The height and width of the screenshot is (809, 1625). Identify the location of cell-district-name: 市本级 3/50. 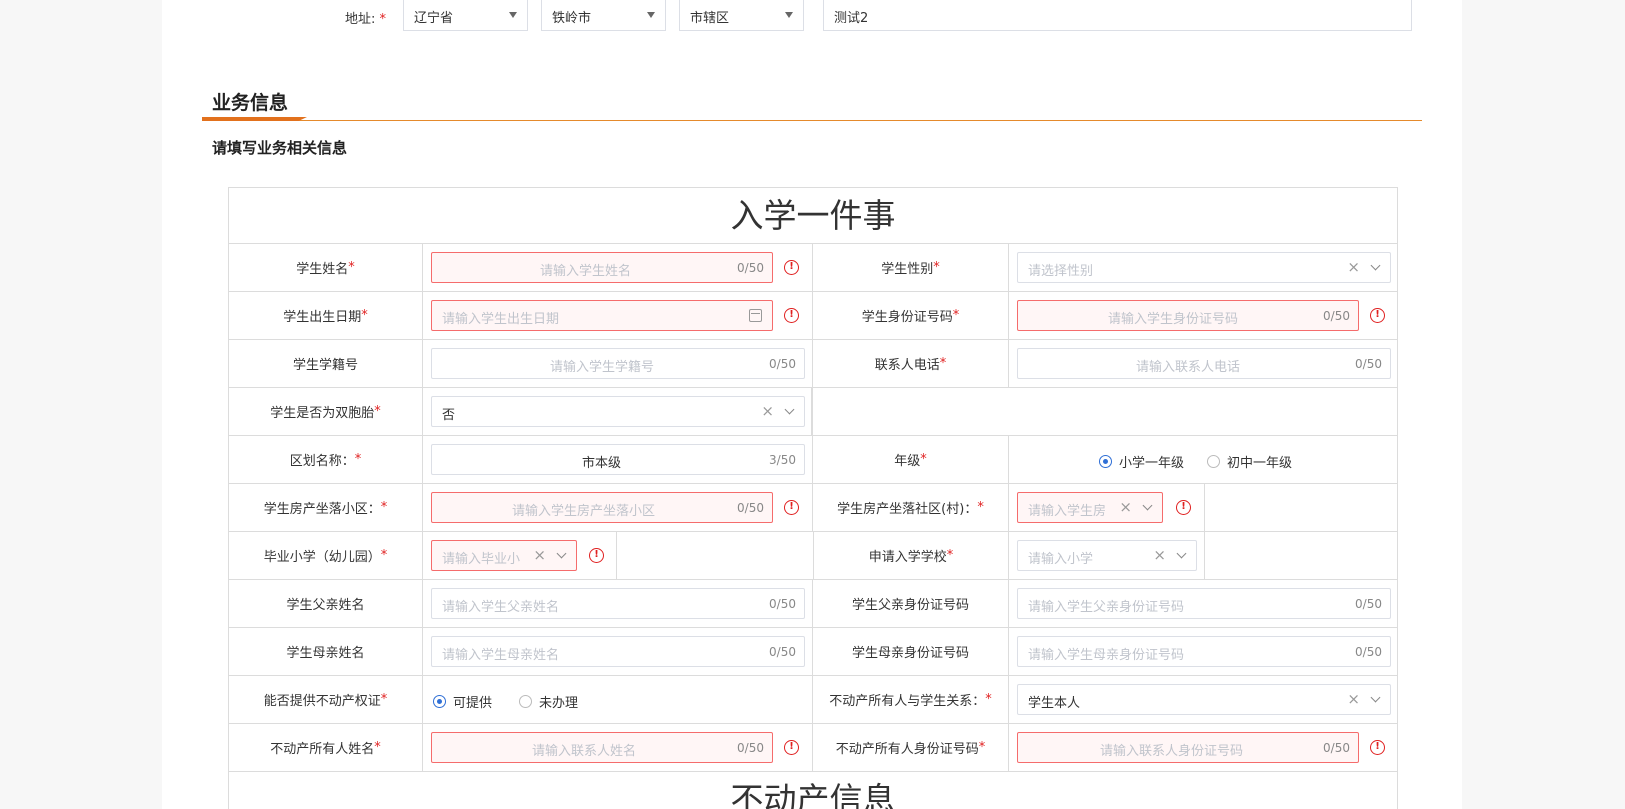
(618, 459).